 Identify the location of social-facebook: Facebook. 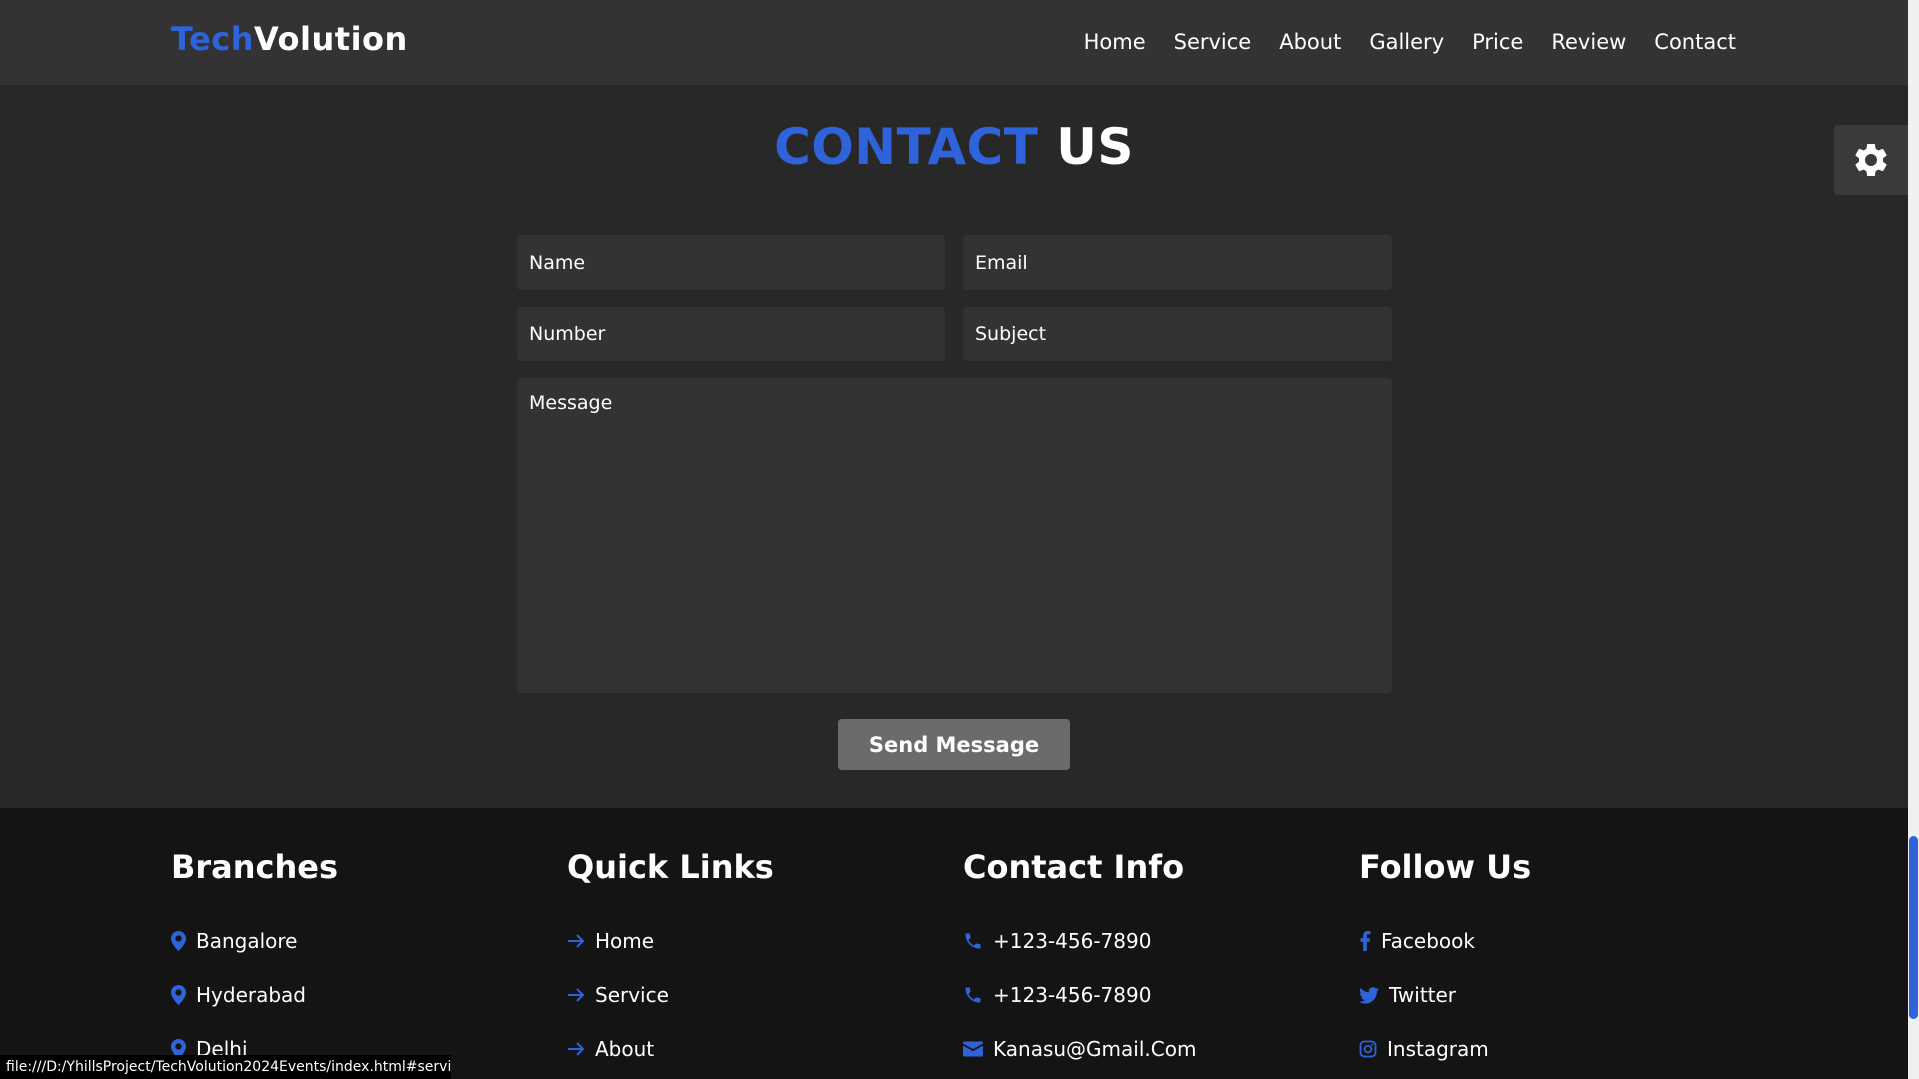
(1445, 941).